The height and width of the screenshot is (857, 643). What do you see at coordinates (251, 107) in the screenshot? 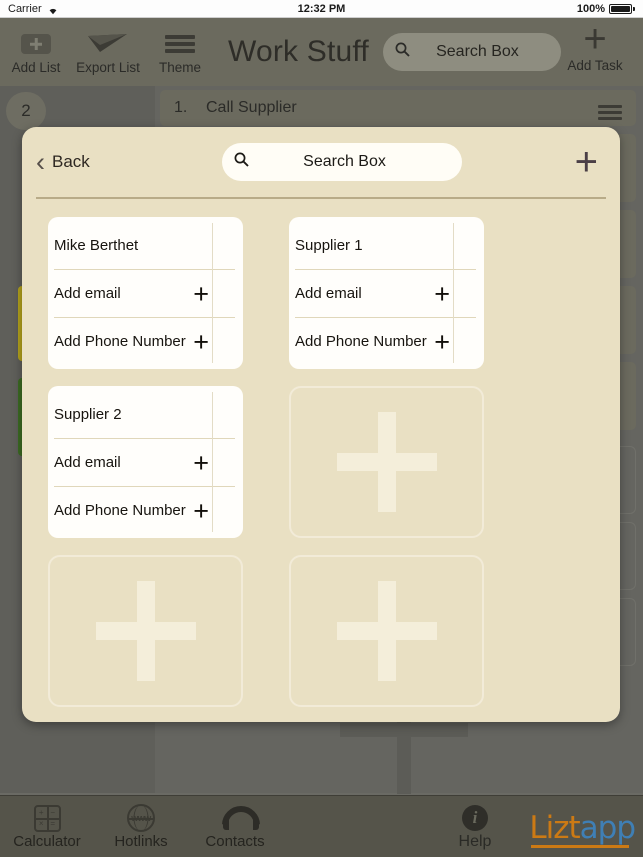
I see `task-title: Call Supplier` at bounding box center [251, 107].